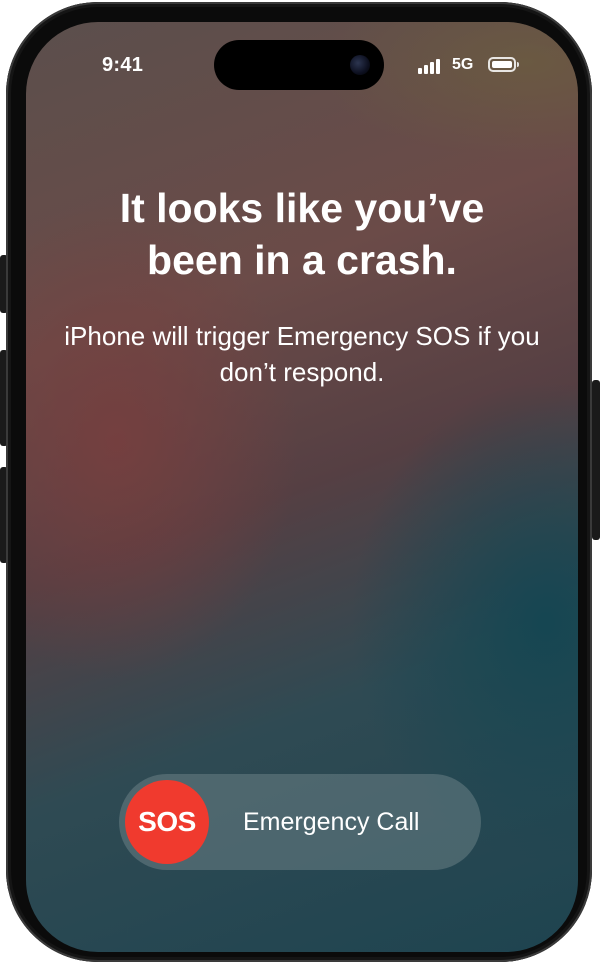 Image resolution: width=600 pixels, height=962 pixels. Describe the element at coordinates (299, 65) in the screenshot. I see `dynamic-island` at that location.